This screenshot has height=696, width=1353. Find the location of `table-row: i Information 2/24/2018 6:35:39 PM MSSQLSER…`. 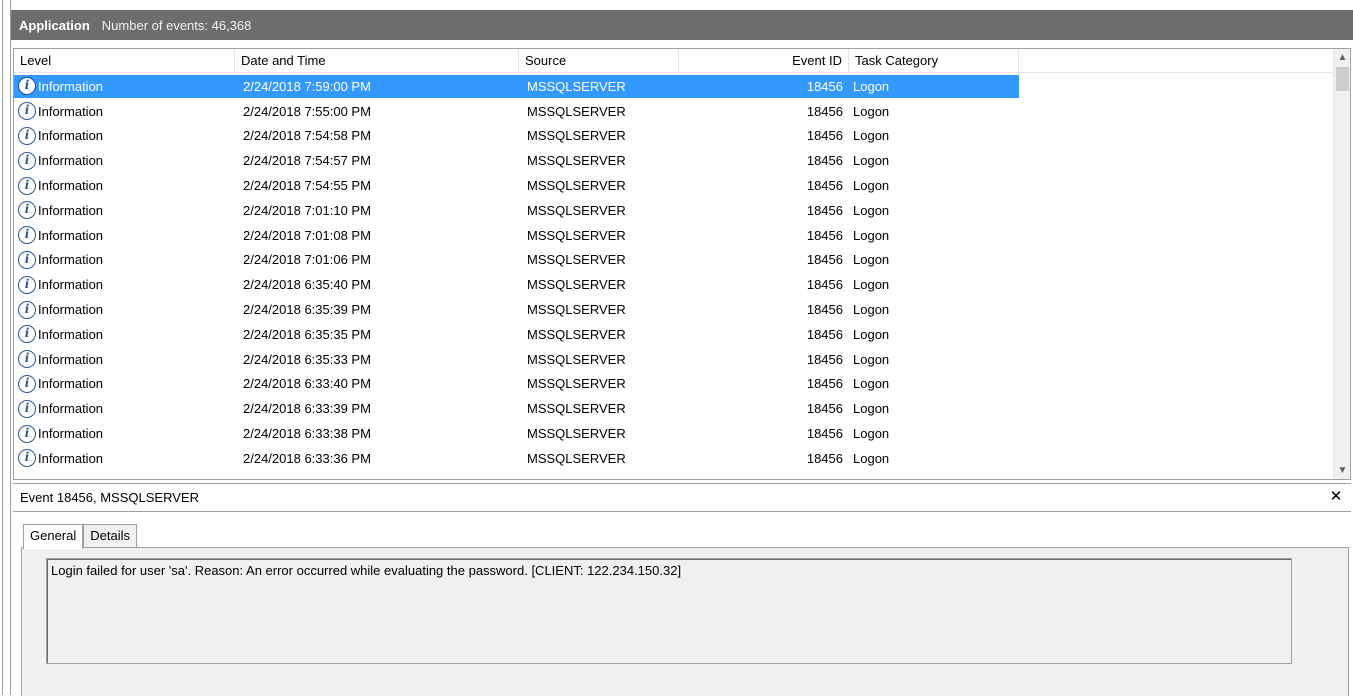

table-row: i Information 2/24/2018 6:35:39 PM MSSQLSER… is located at coordinates (674, 309).